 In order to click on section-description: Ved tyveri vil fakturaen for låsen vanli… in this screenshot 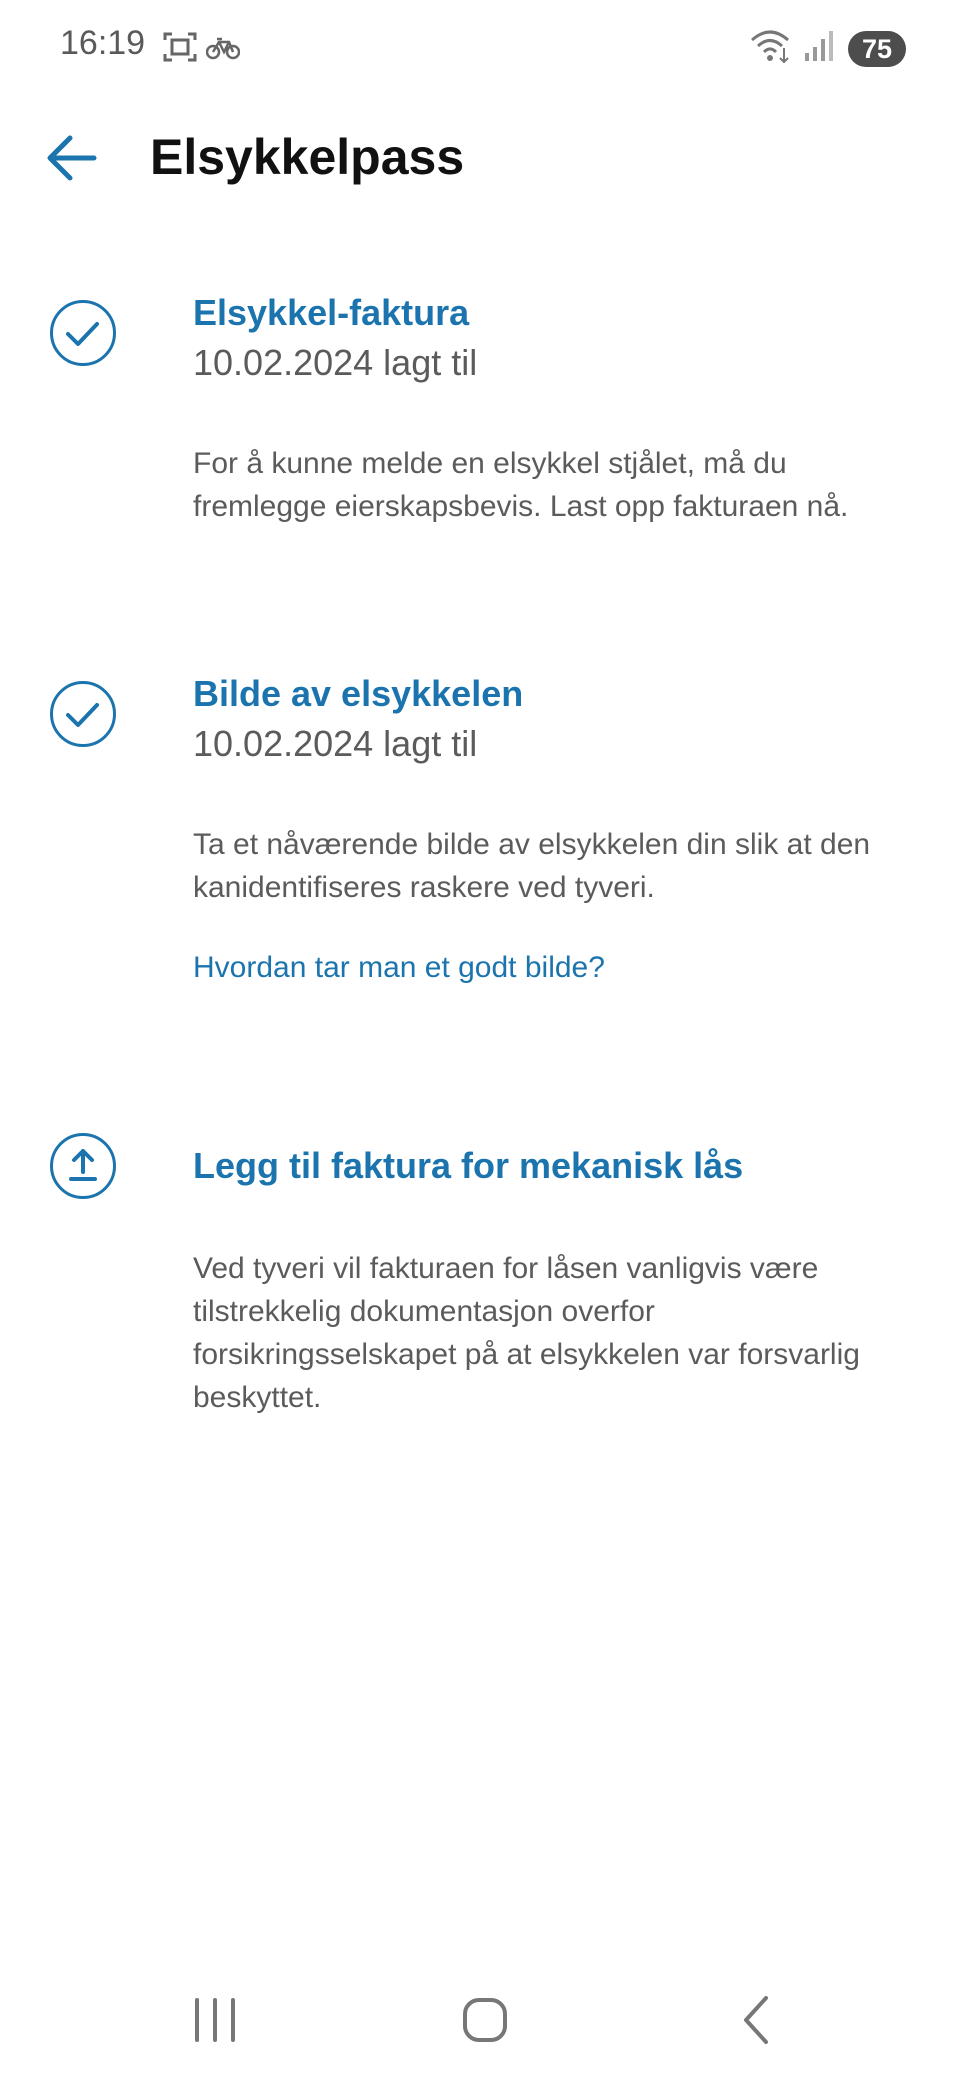, I will do `click(526, 1333)`.